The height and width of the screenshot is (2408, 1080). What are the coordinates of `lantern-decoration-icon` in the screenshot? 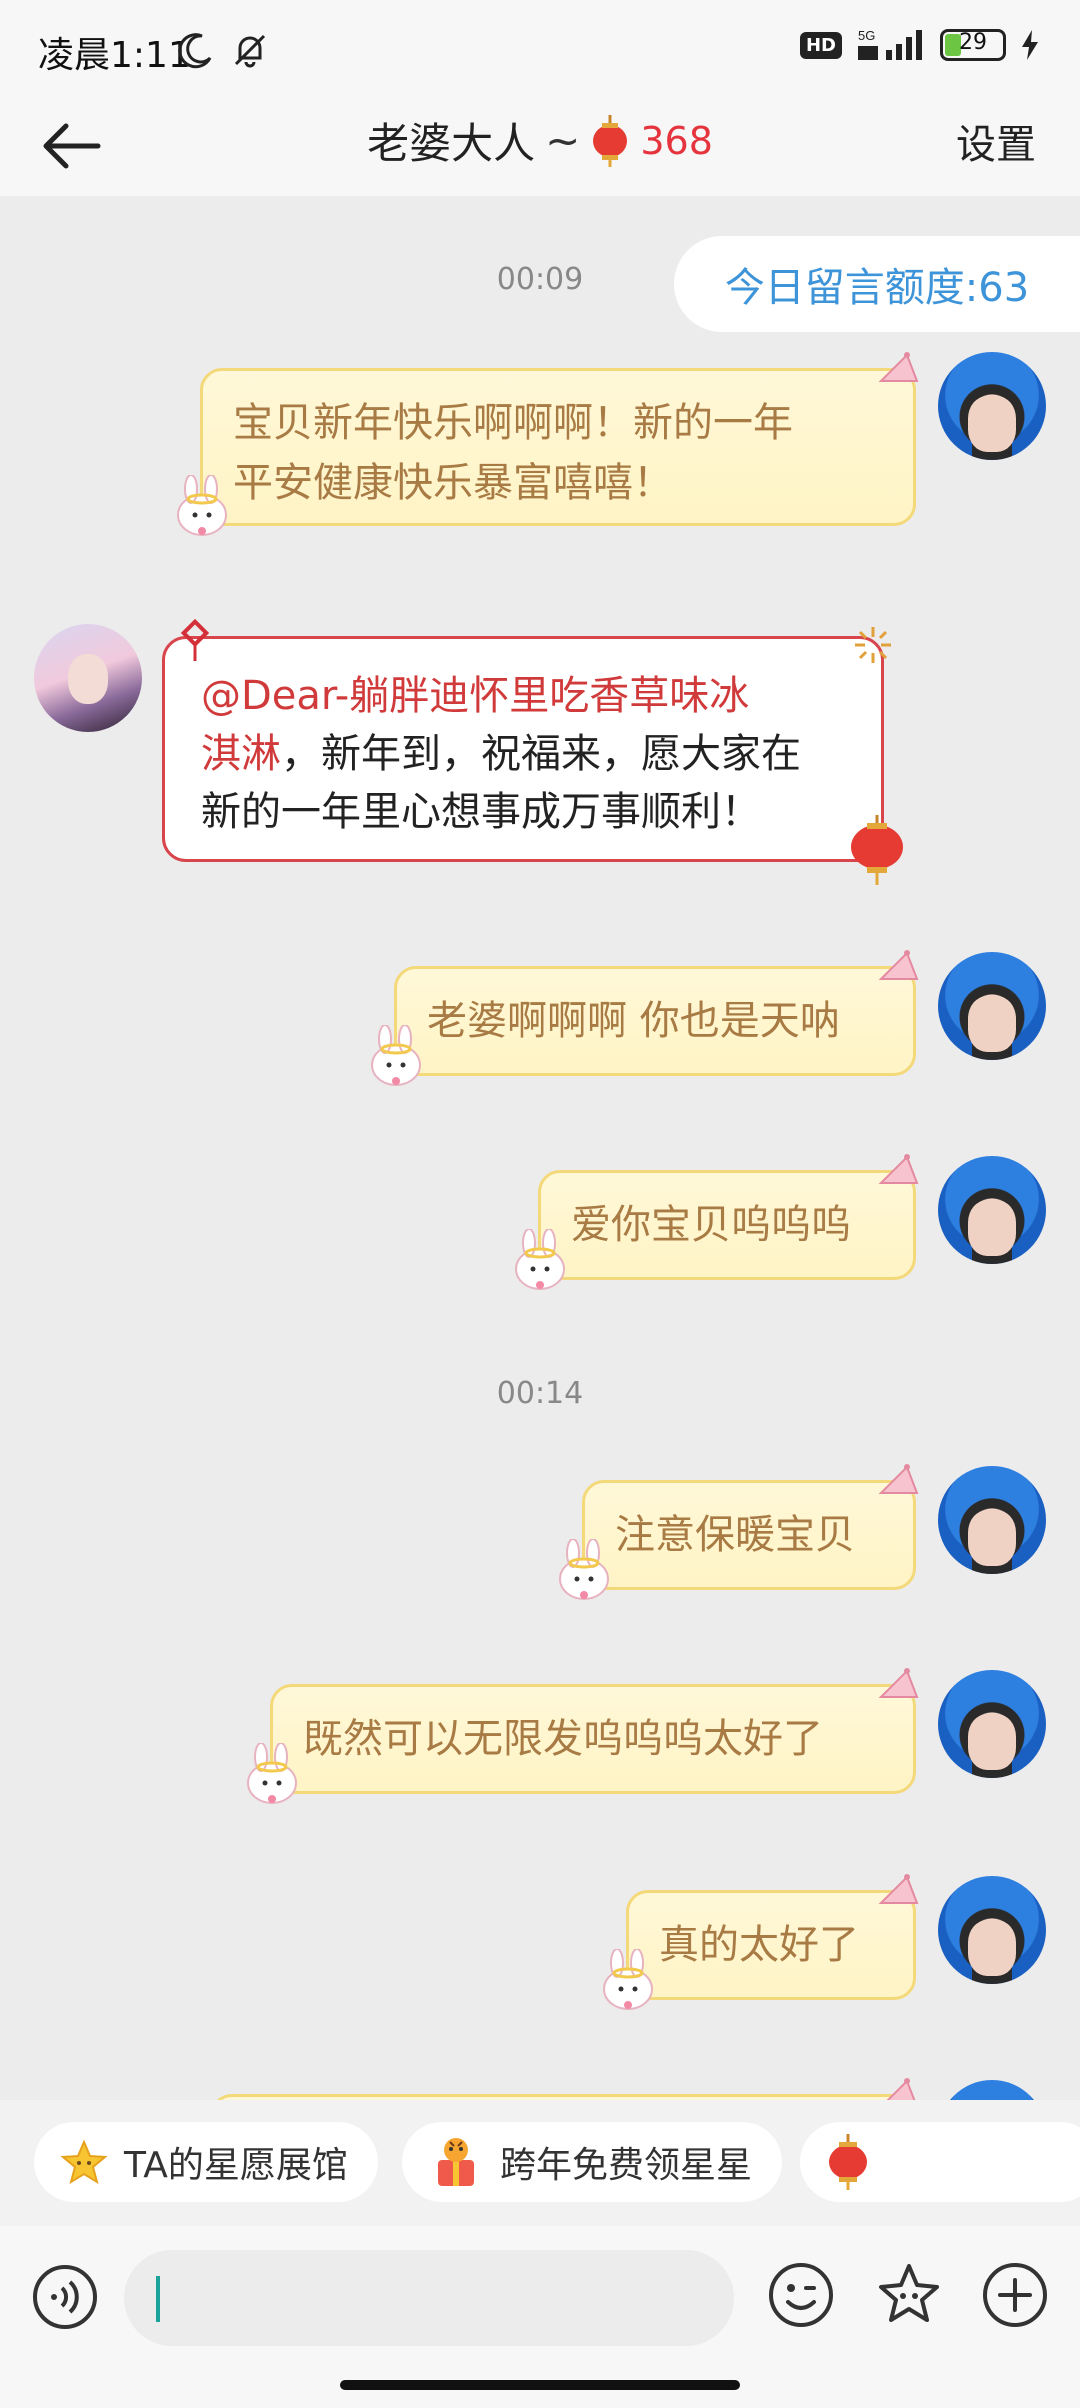 It's located at (877, 850).